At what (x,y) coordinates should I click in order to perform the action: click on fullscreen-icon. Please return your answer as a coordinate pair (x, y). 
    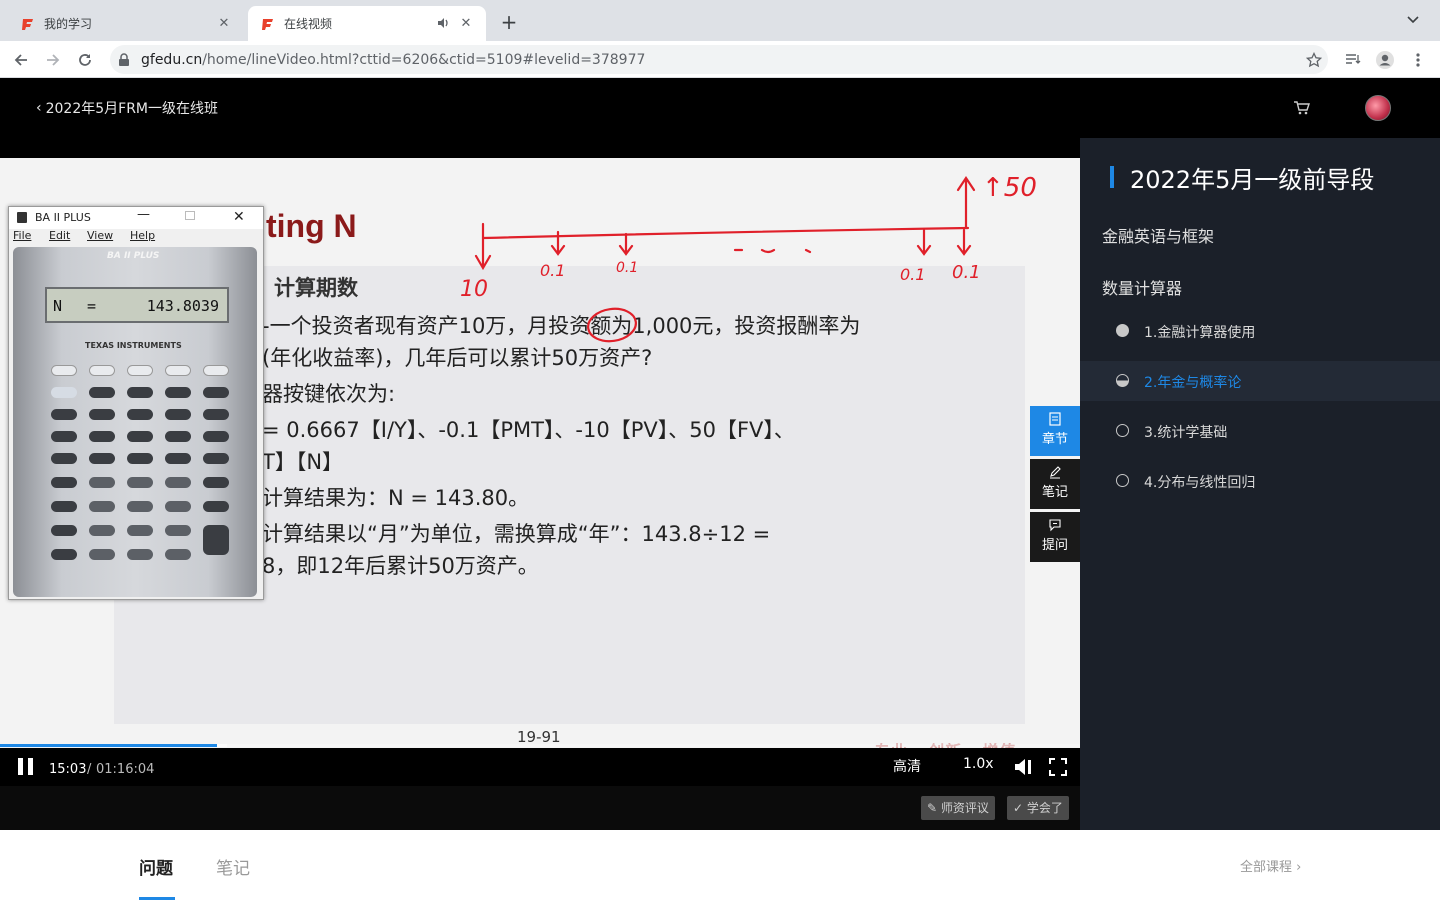
    Looking at the image, I should click on (1058, 767).